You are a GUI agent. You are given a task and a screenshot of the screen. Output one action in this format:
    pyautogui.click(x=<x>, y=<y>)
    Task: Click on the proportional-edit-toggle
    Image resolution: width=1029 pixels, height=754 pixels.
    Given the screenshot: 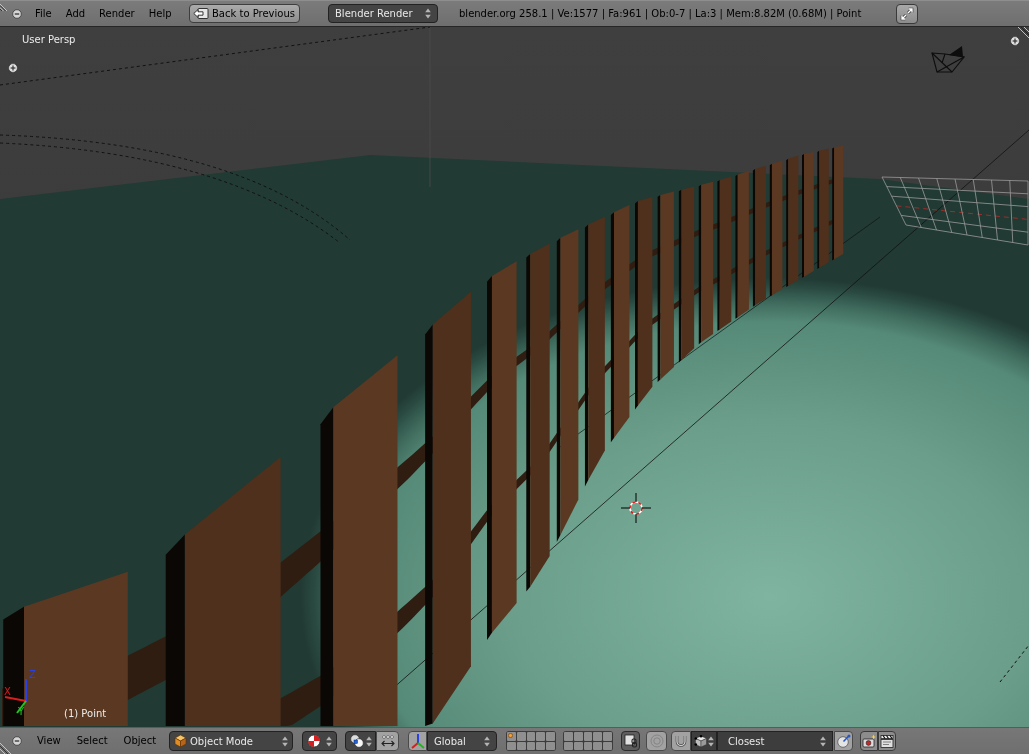 What is the action you would take?
    pyautogui.click(x=656, y=741)
    